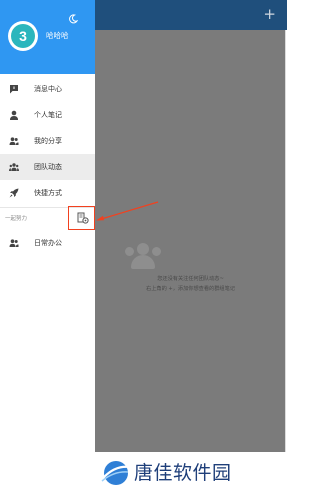 This screenshot has width=320, height=499. What do you see at coordinates (190, 289) in the screenshot?
I see `empty-message-line2: 右上角的 +，添加你想查看的群组笔记` at bounding box center [190, 289].